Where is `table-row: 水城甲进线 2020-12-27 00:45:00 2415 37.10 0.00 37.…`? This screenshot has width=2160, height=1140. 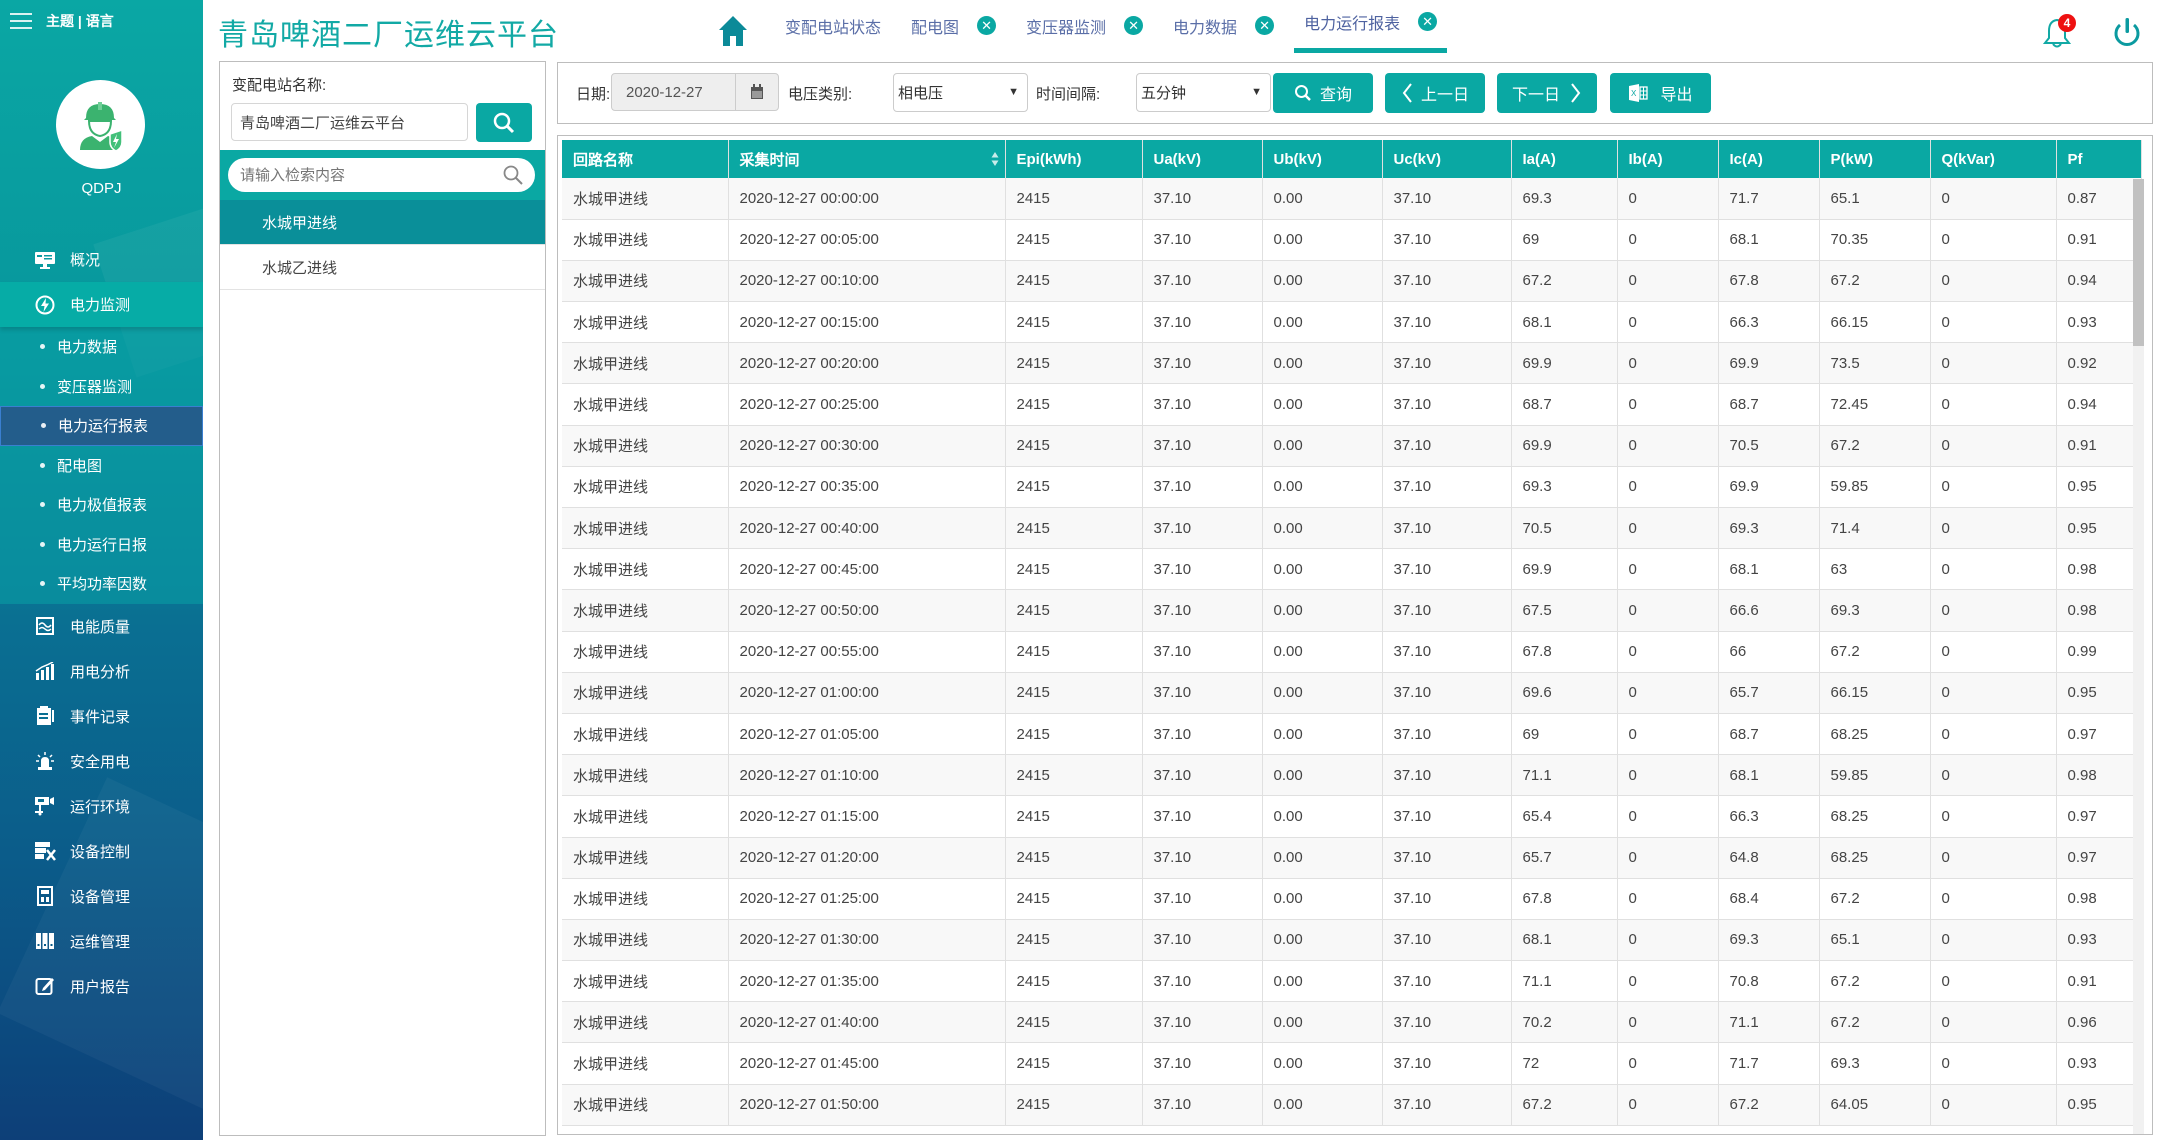
table-row: 水城甲进线 2020-12-27 00:45:00 2415 37.10 0.00 37.… is located at coordinates (1352, 569).